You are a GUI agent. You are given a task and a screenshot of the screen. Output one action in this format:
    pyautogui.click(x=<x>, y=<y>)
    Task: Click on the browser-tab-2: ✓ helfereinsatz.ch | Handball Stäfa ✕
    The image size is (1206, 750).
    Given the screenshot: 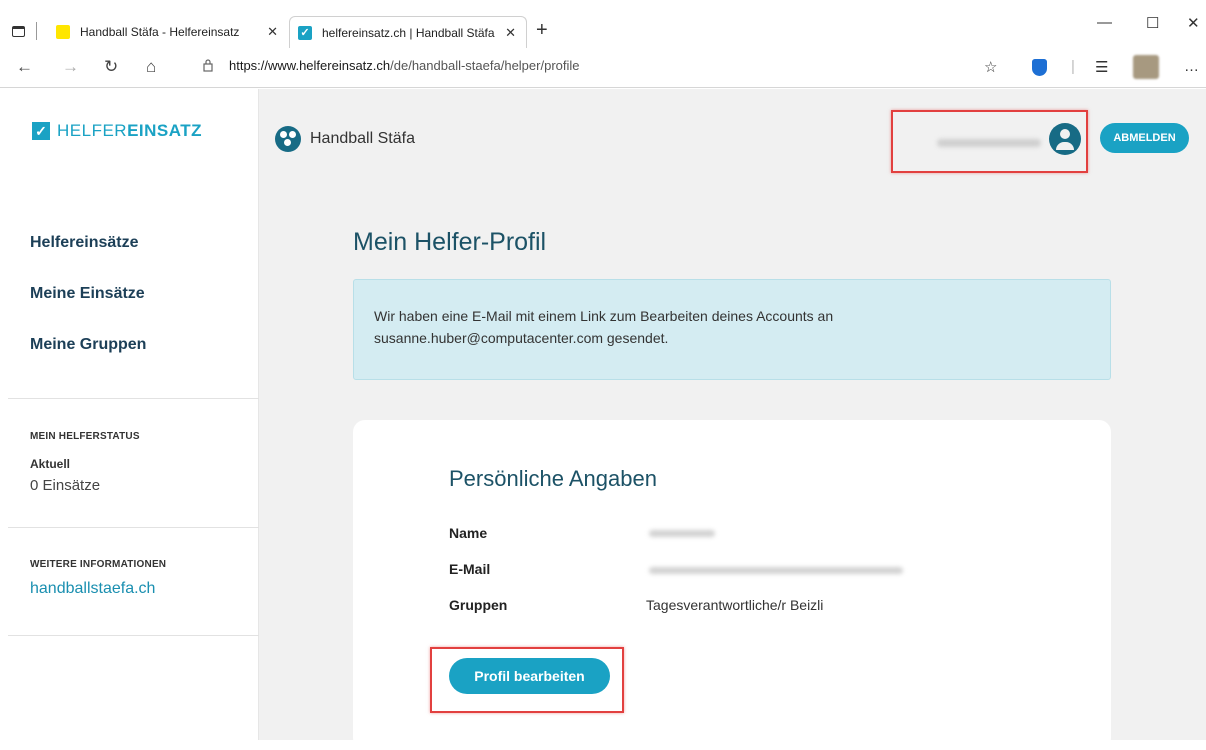 What is the action you would take?
    pyautogui.click(x=408, y=32)
    